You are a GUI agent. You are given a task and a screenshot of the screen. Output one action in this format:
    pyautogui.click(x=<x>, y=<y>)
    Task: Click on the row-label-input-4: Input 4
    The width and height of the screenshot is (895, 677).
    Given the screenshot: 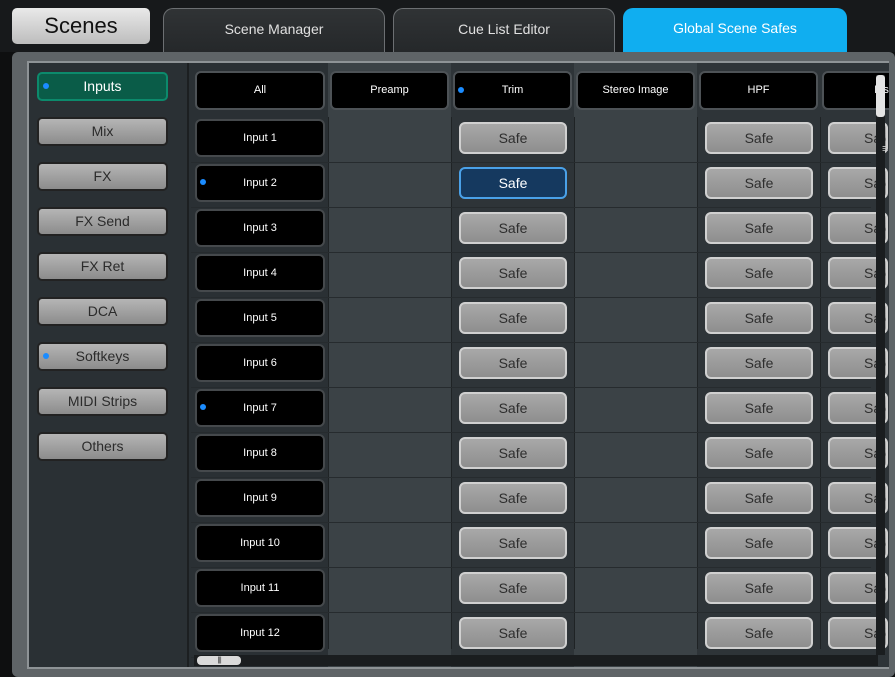 What is the action you would take?
    pyautogui.click(x=260, y=273)
    